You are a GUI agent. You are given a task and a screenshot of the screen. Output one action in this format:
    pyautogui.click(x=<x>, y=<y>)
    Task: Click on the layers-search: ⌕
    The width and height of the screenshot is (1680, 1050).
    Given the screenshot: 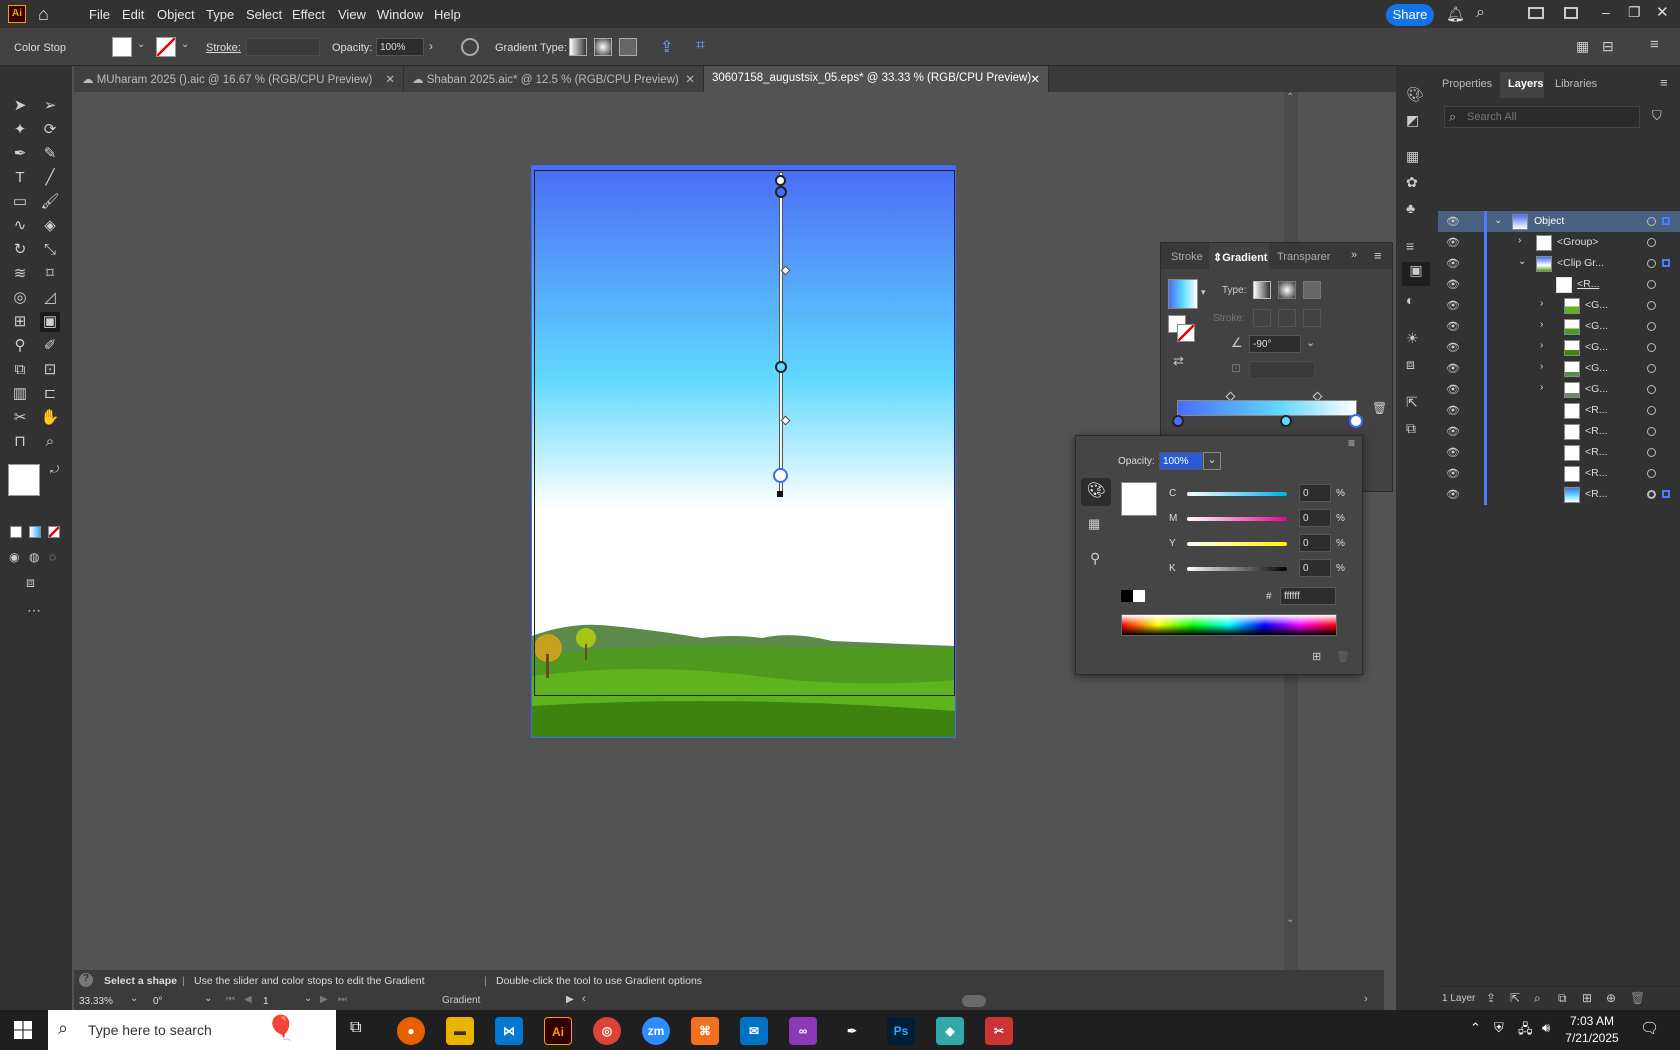 What is the action you would take?
    pyautogui.click(x=1542, y=117)
    